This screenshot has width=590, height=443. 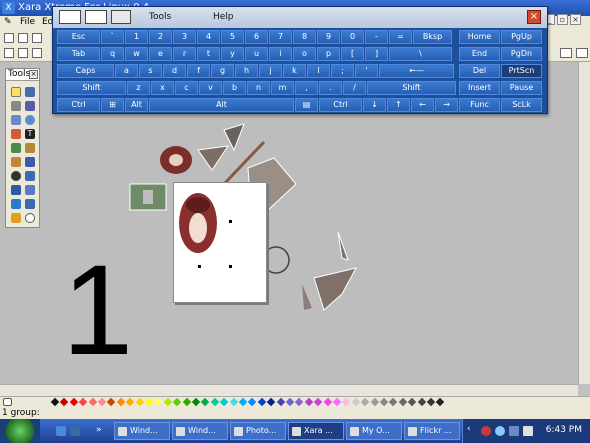 What do you see at coordinates (479, 105) in the screenshot?
I see `osk-key: Func` at bounding box center [479, 105].